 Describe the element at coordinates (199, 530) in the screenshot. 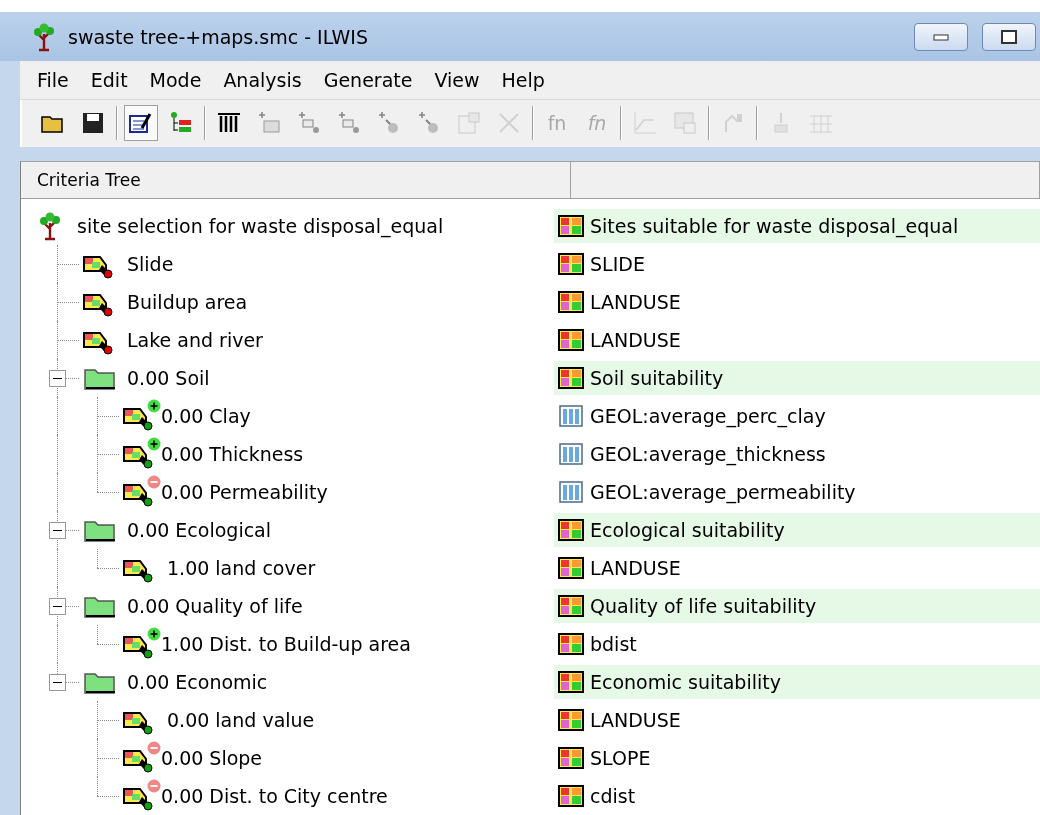

I see `tree-item: 0.00 Ecological` at that location.